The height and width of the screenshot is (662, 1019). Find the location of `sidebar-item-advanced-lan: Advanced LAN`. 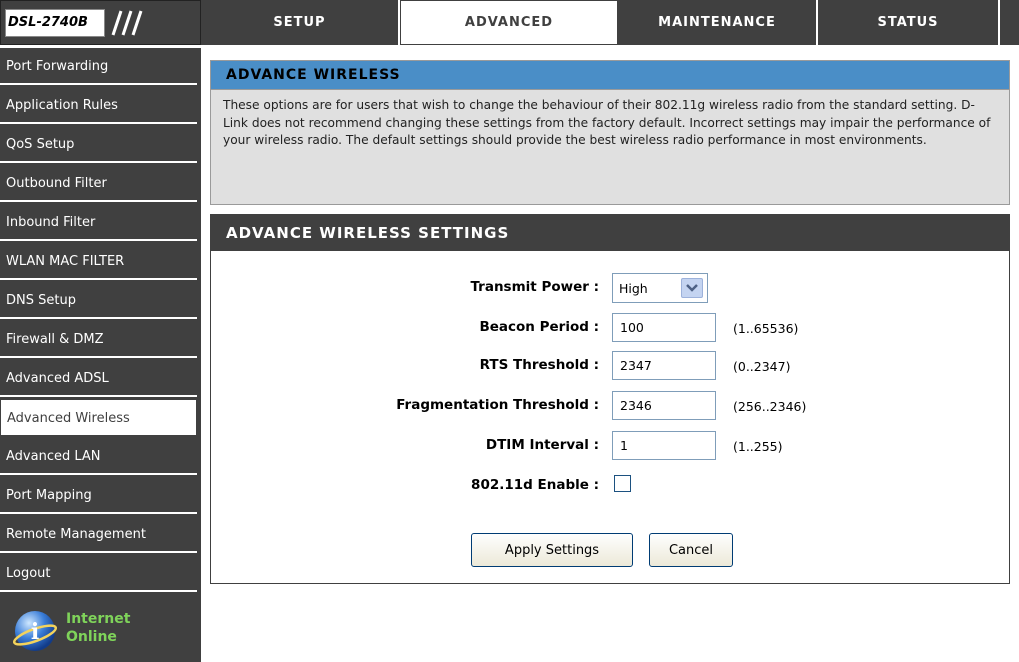

sidebar-item-advanced-lan: Advanced LAN is located at coordinates (98, 456).